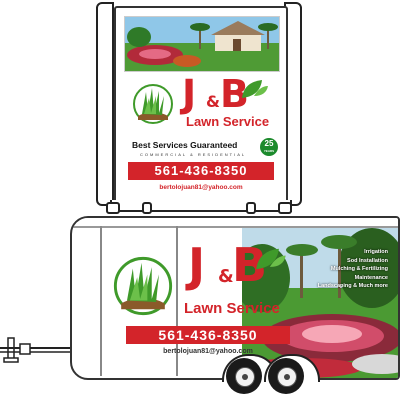 Image resolution: width=400 pixels, height=400 pixels. I want to click on service-item: Maintenance, so click(371, 277).